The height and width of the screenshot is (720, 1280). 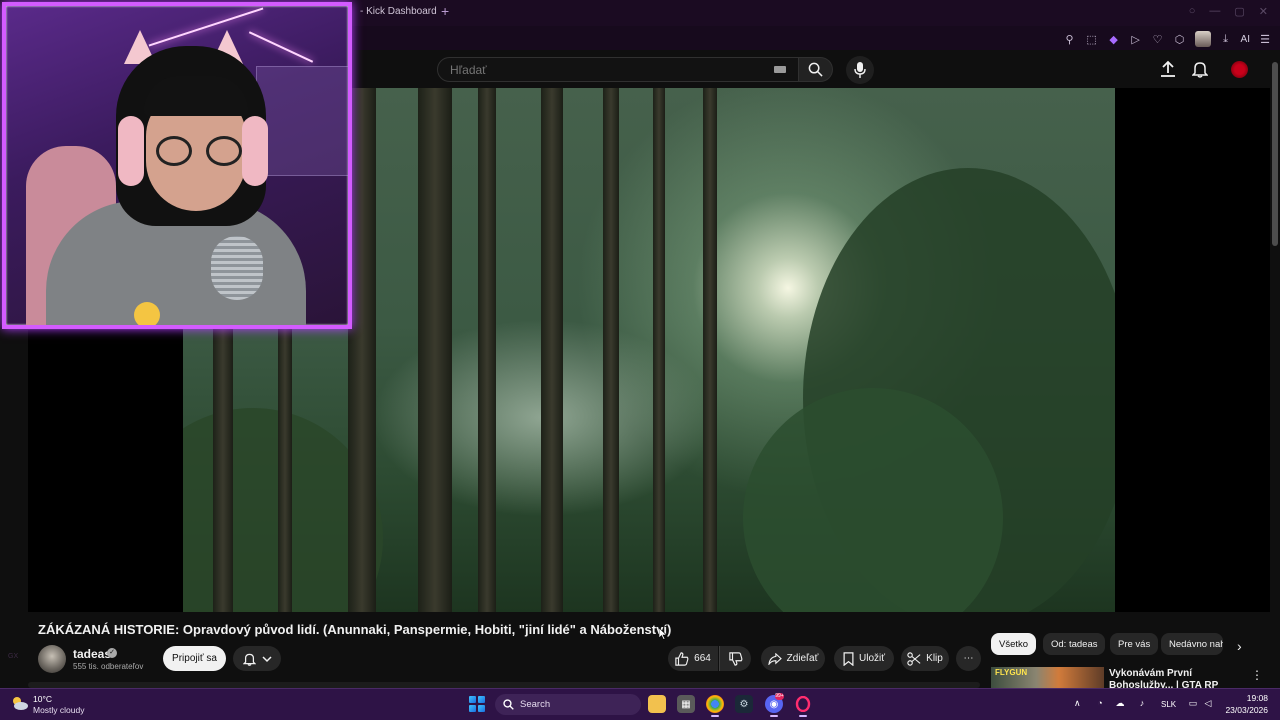 What do you see at coordinates (568, 704) in the screenshot?
I see `taskbar-search: Search` at bounding box center [568, 704].